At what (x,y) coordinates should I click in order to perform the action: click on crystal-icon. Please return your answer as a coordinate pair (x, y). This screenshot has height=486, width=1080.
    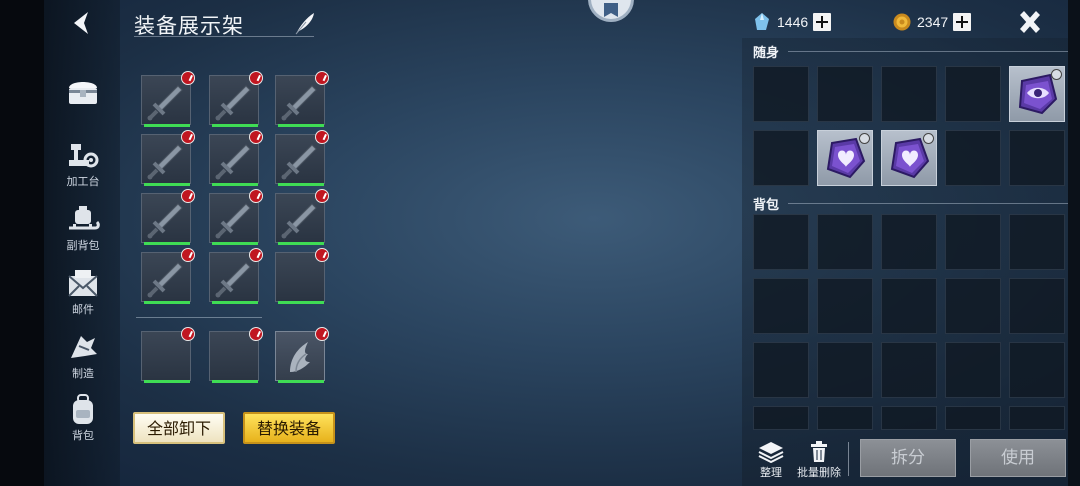
    Looking at the image, I should click on (762, 21).